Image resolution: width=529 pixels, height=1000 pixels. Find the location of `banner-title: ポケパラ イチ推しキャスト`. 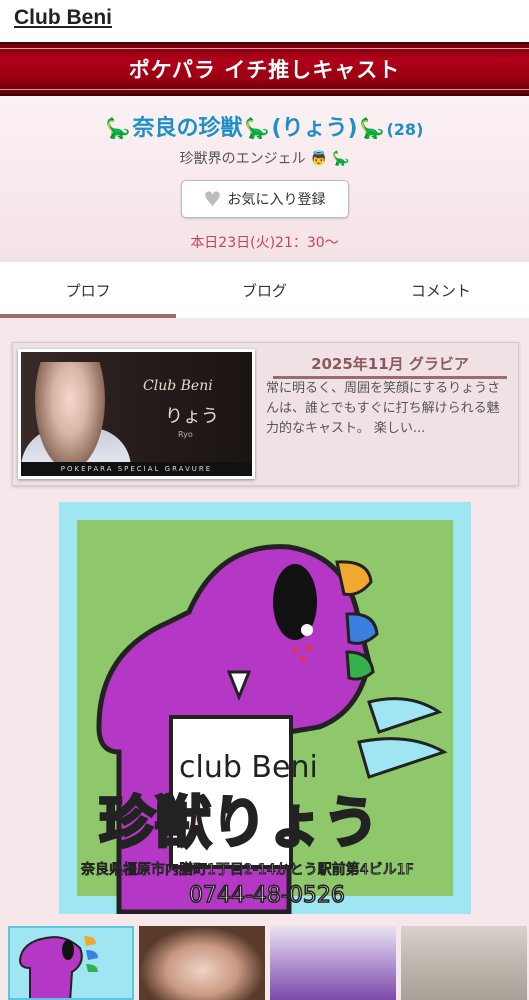

banner-title: ポケパラ イチ推しキャスト is located at coordinates (264, 70).